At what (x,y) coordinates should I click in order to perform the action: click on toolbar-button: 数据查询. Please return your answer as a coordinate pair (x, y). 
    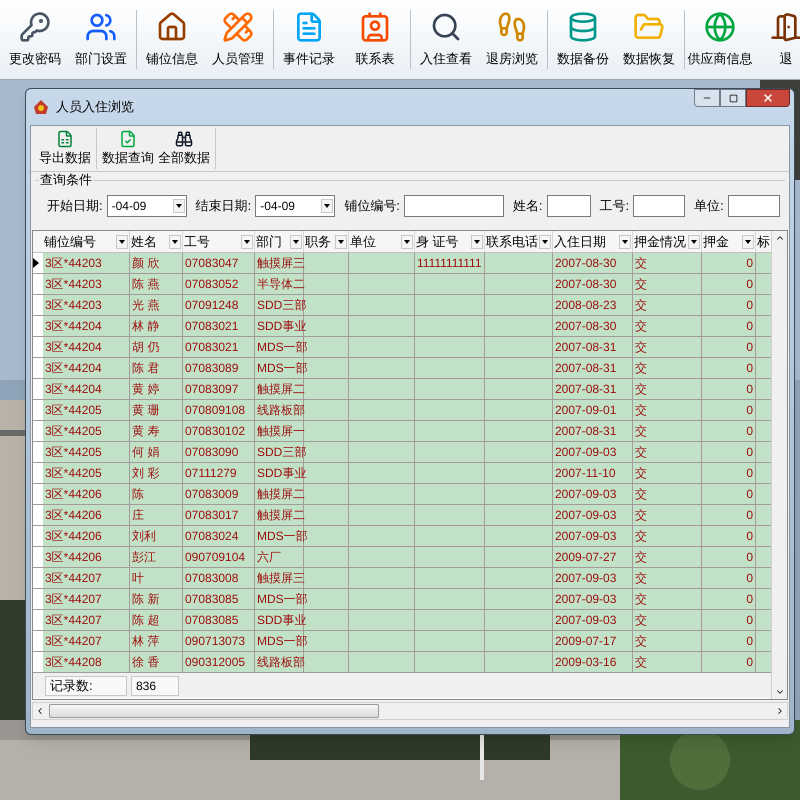
    Looking at the image, I should click on (128, 148).